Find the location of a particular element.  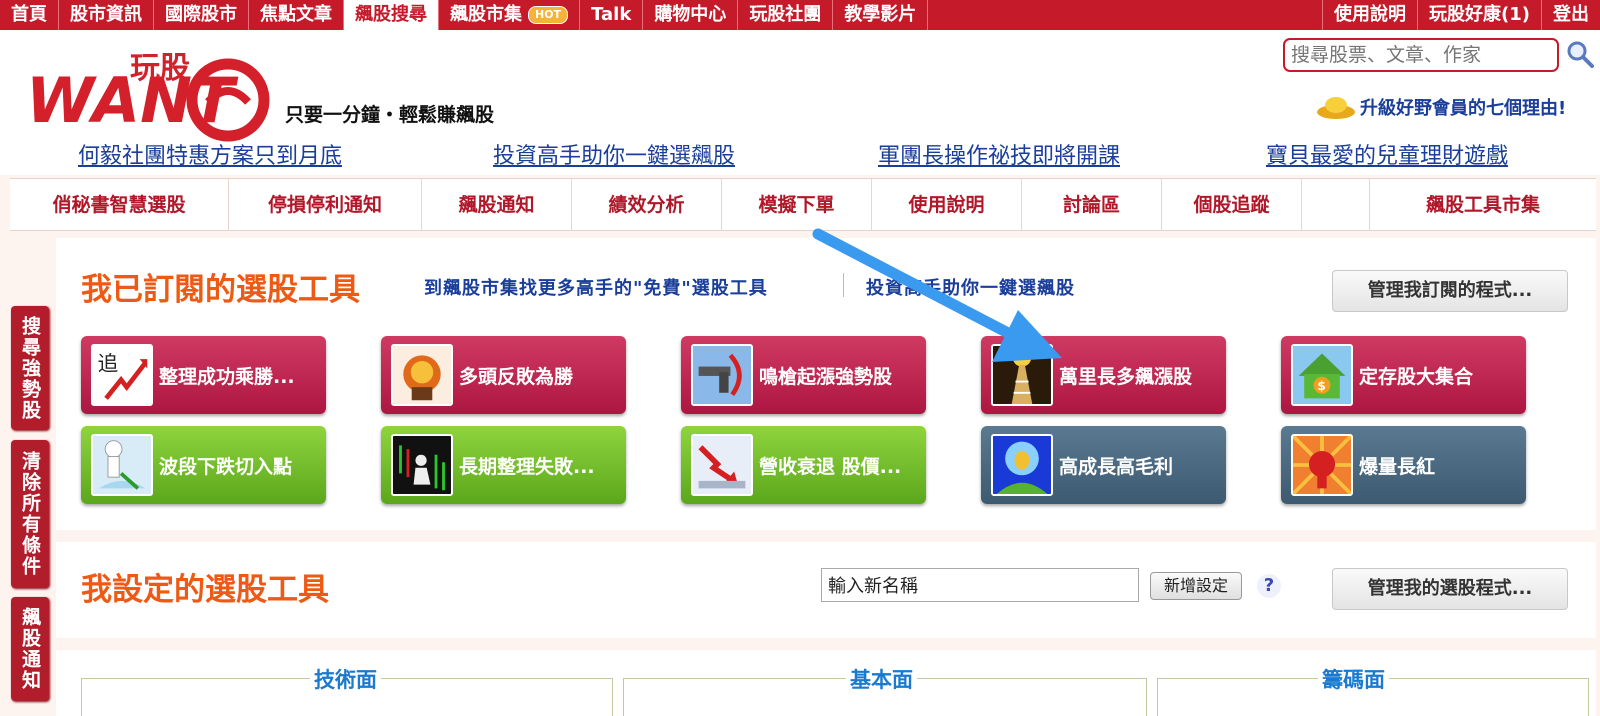

subnav-simulated-trade: 模擬下單 is located at coordinates (797, 205).